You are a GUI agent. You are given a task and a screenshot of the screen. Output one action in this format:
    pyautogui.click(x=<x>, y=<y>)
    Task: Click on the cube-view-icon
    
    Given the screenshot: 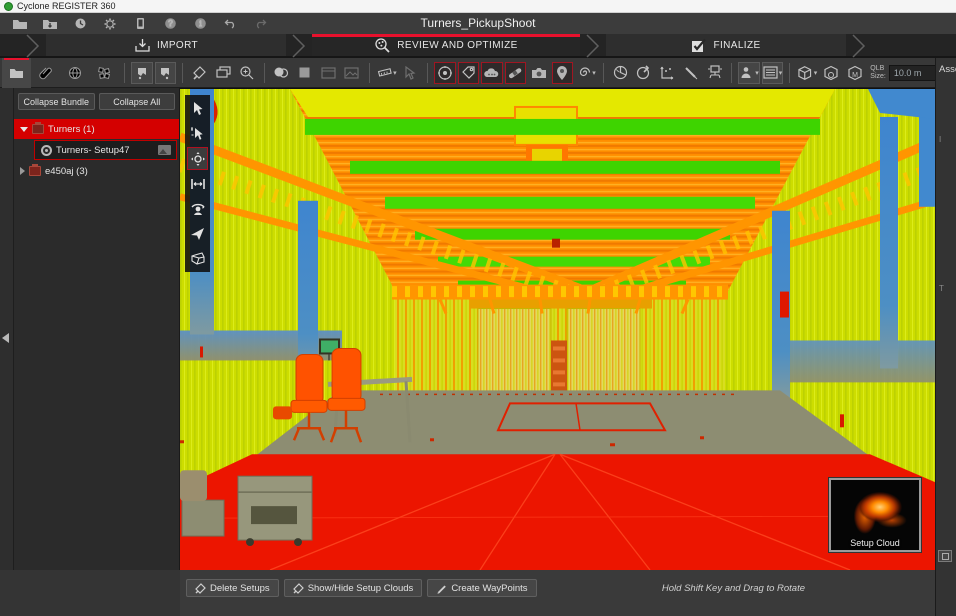 What is the action you would take?
    pyautogui.click(x=197, y=258)
    